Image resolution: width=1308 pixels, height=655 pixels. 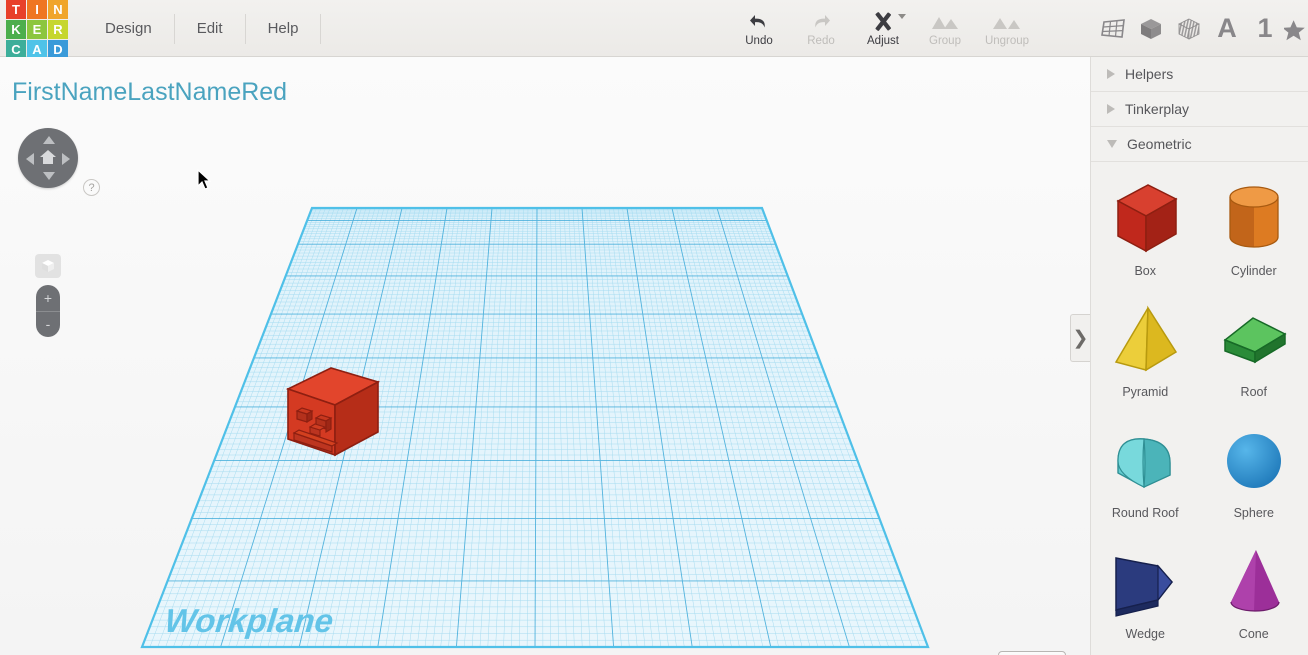 What do you see at coordinates (48, 298) in the screenshot?
I see `zoom-in-button: +` at bounding box center [48, 298].